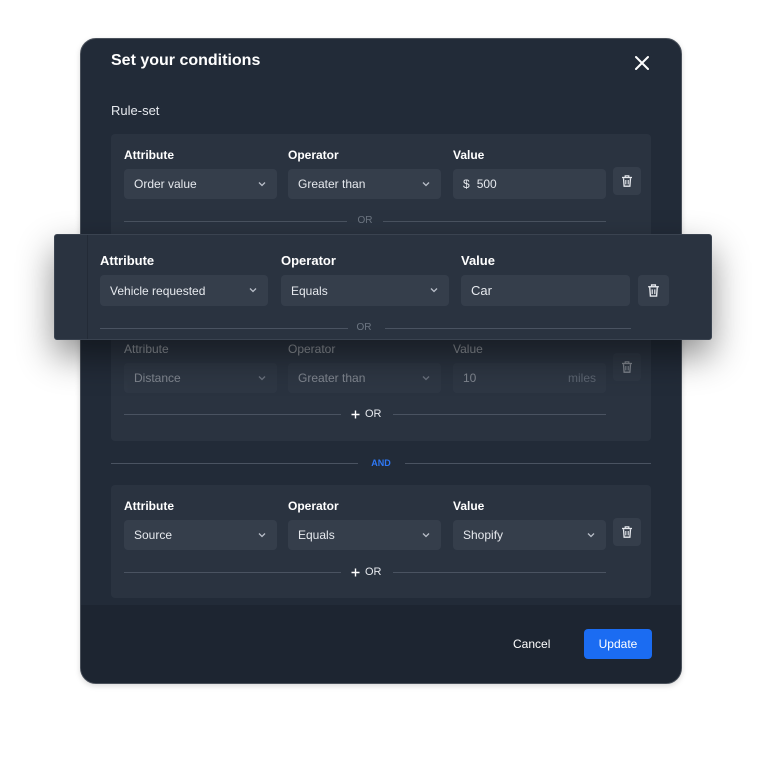 This screenshot has width=760, height=760. What do you see at coordinates (466, 184) in the screenshot?
I see `currency-prefix: $` at bounding box center [466, 184].